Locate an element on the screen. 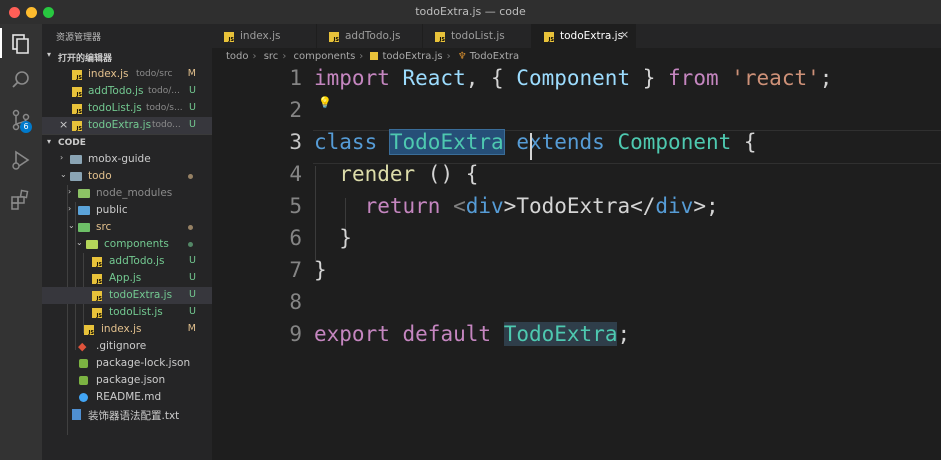 Image resolution: width=941 pixels, height=460 pixels. tree-file: addTodo.js U is located at coordinates (127, 261).